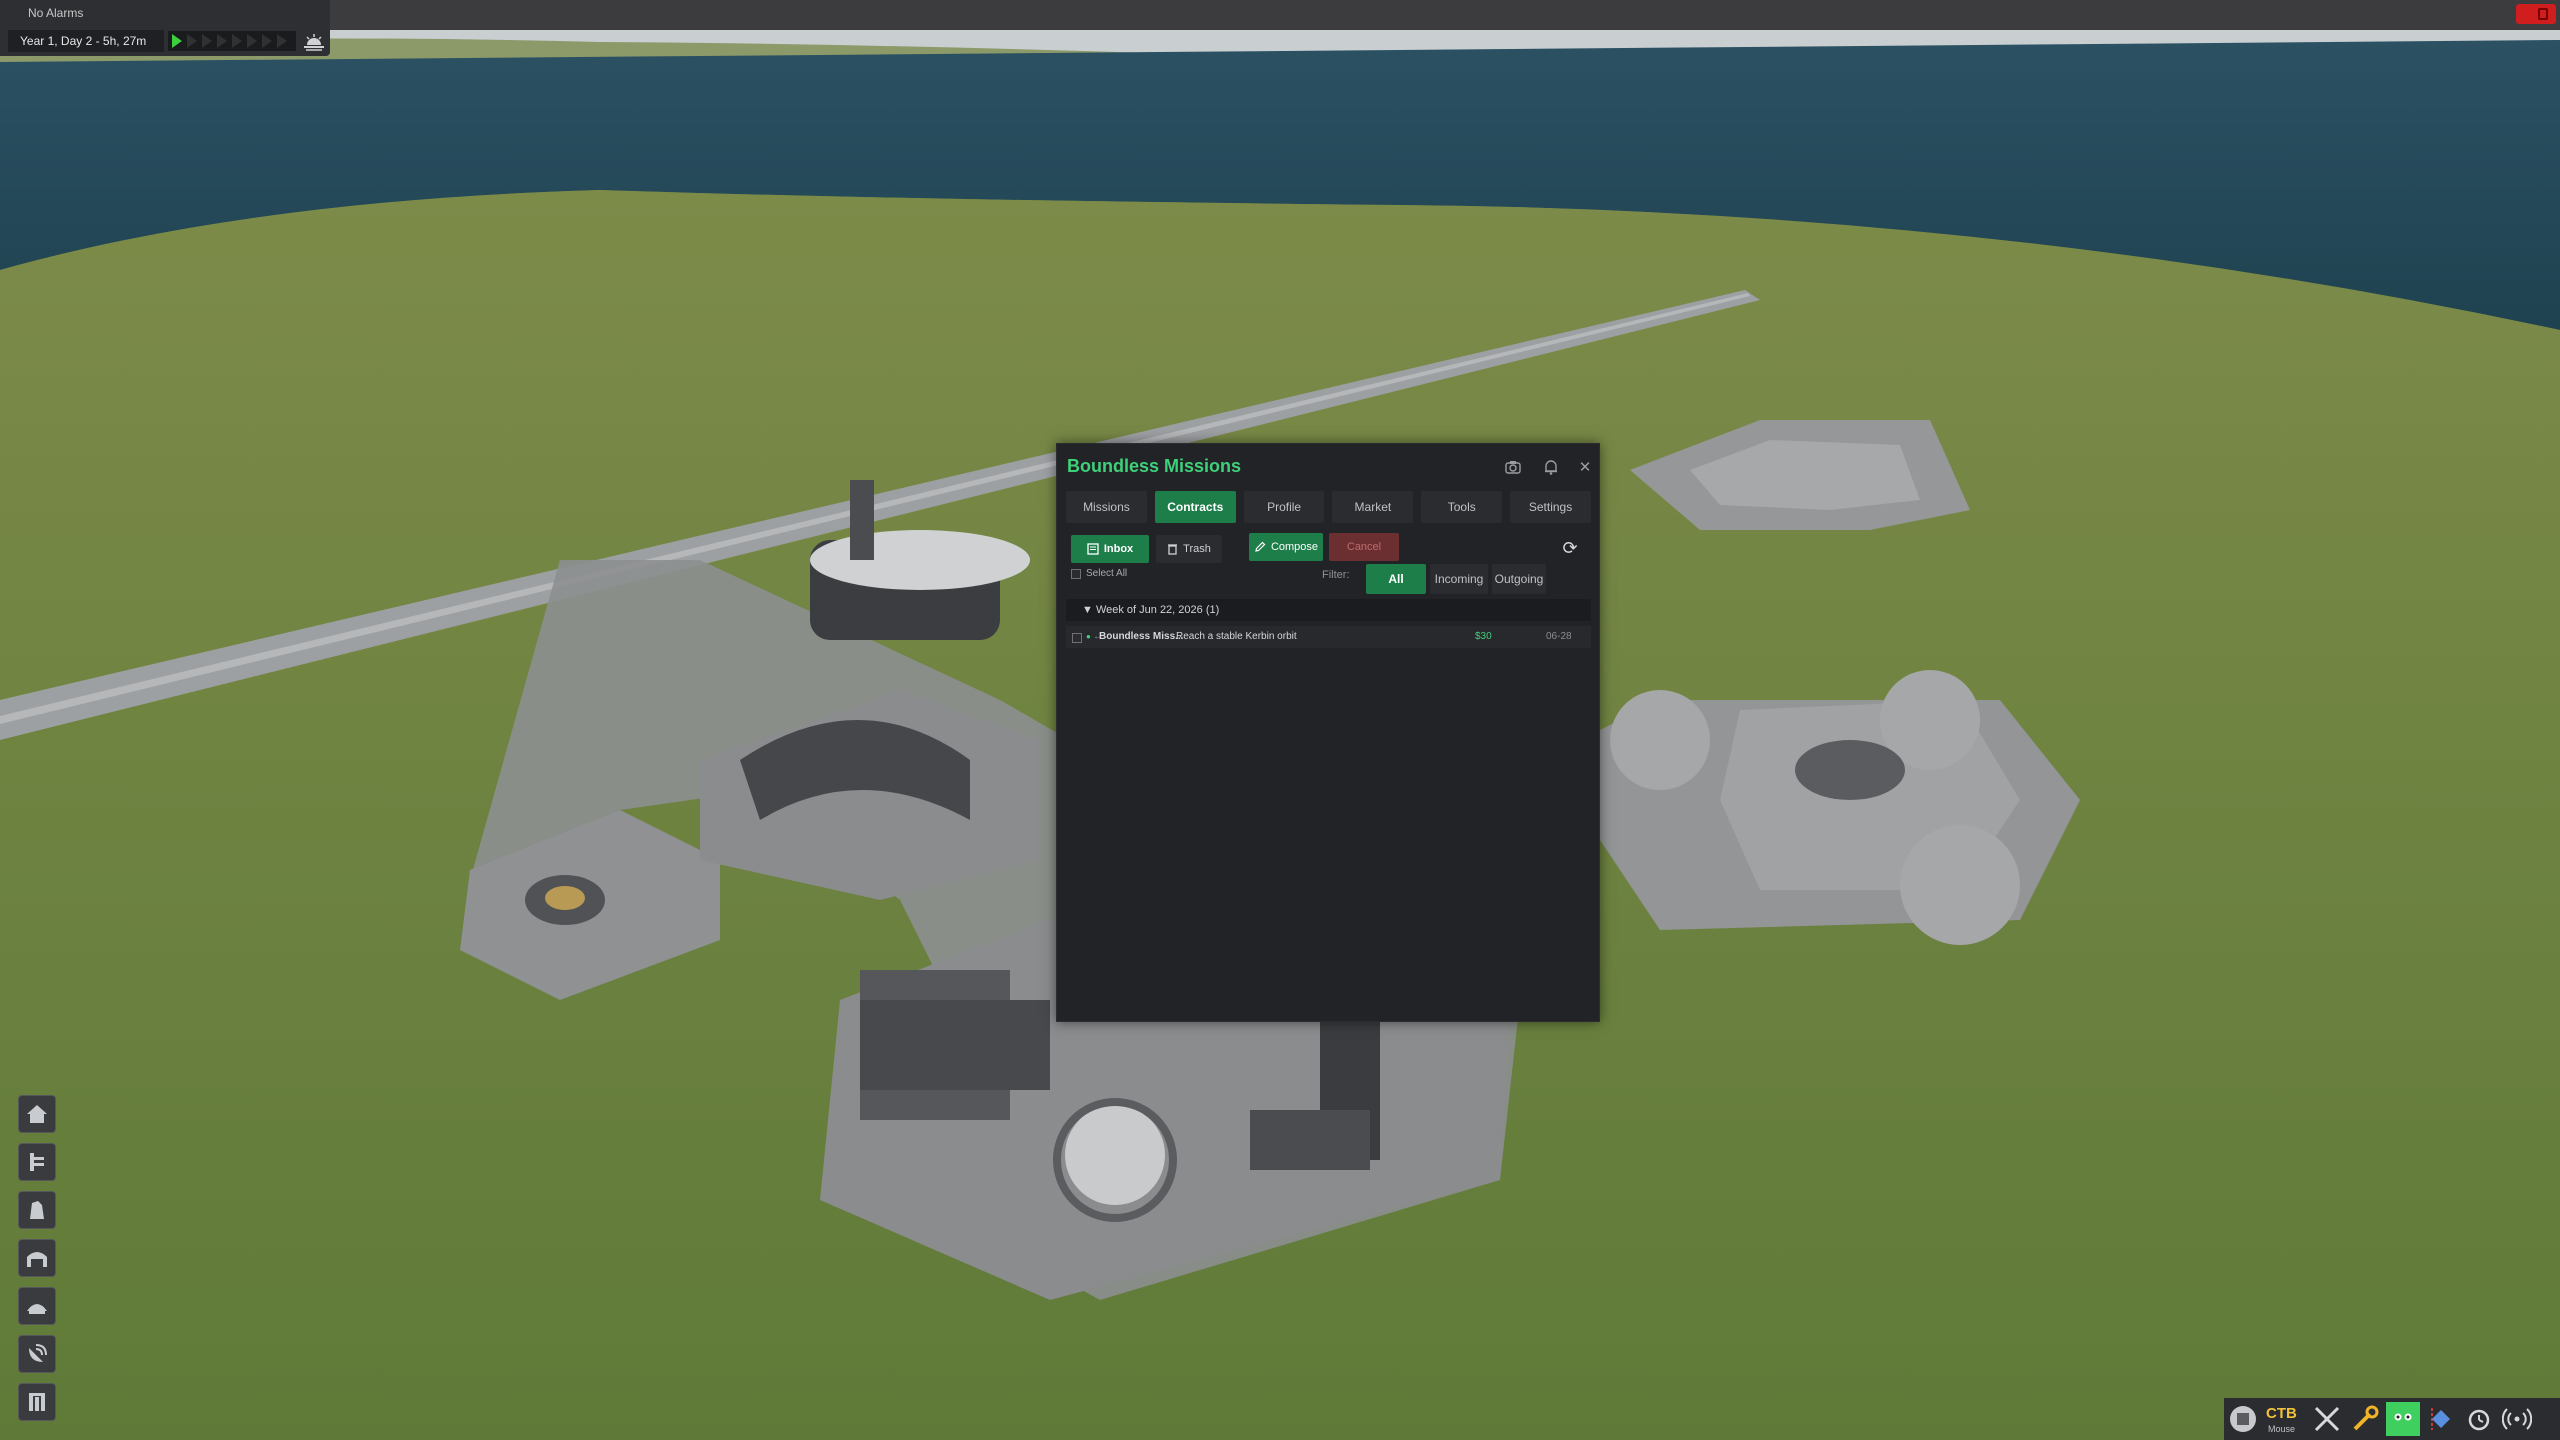 The image size is (2560, 1440). What do you see at coordinates (1284, 507) in the screenshot?
I see `tab-profile: Profile` at bounding box center [1284, 507].